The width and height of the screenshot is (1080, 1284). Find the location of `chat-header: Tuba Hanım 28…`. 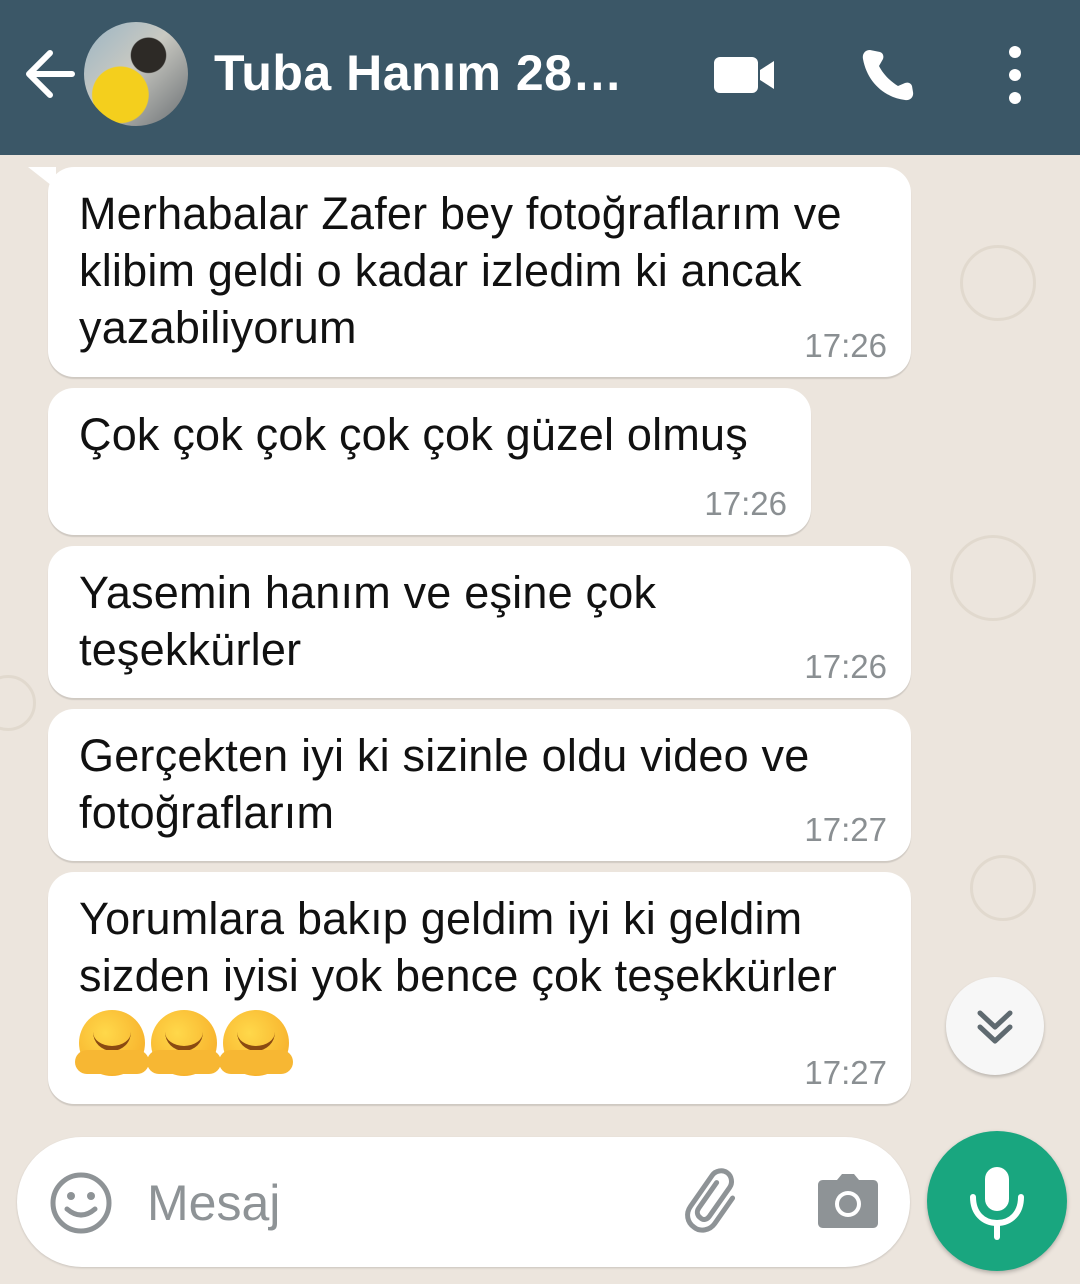

chat-header: Tuba Hanım 28… is located at coordinates (540, 77).